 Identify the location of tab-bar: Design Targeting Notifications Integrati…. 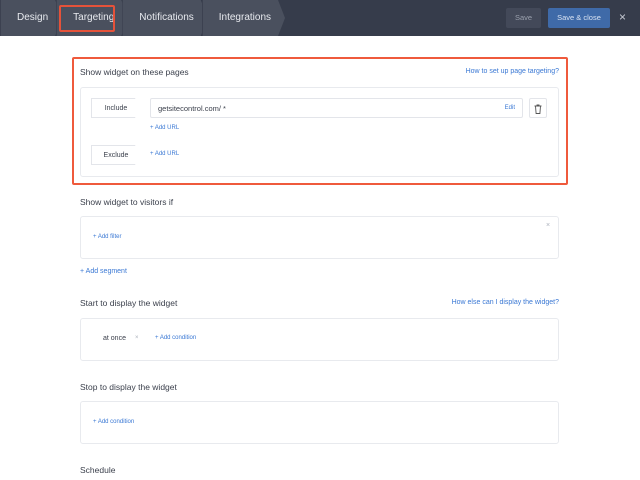
(139, 18).